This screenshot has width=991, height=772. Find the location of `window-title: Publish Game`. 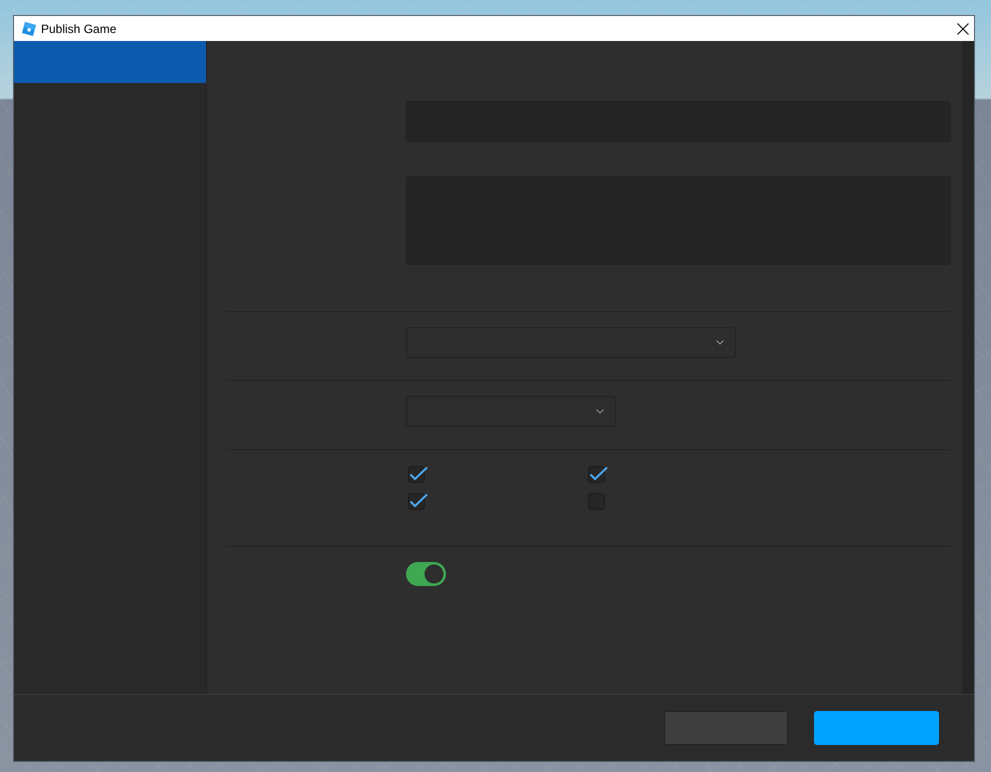

window-title: Publish Game is located at coordinates (79, 29).